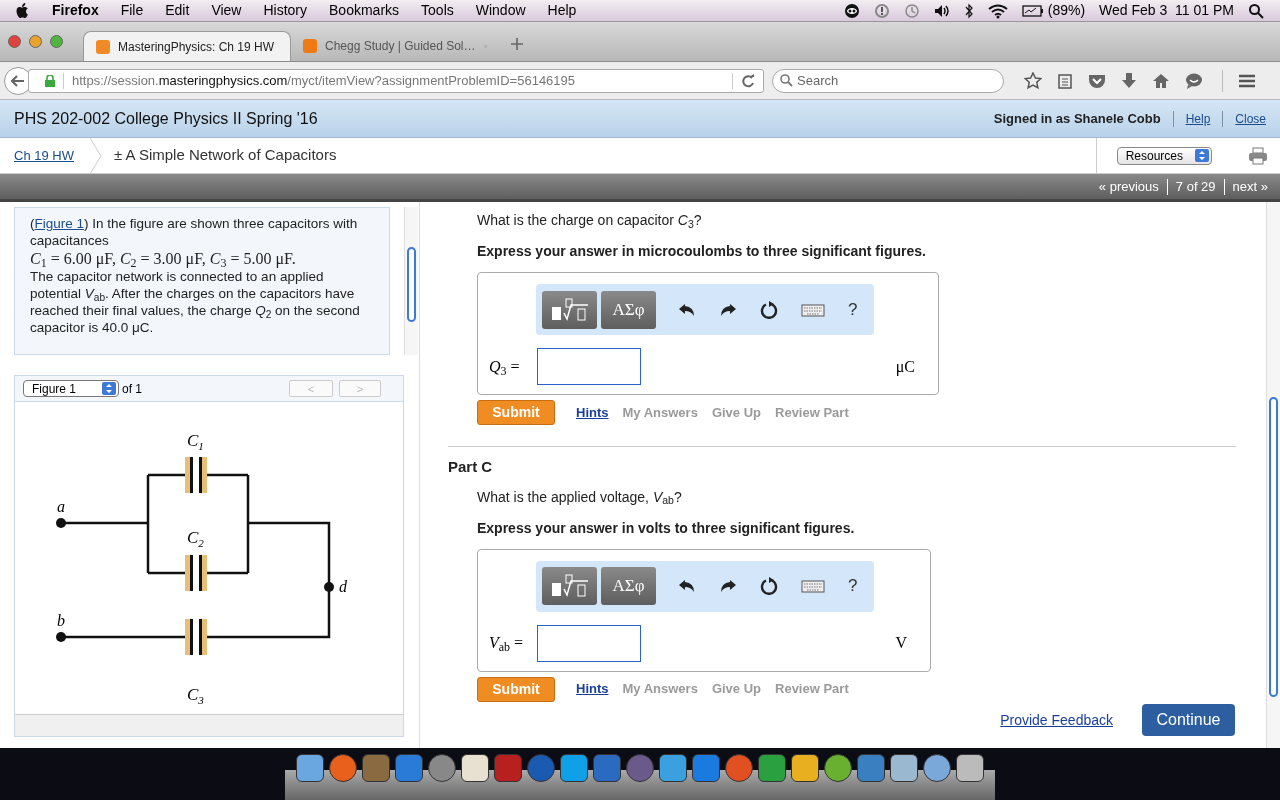 This screenshot has height=800, width=1280. What do you see at coordinates (1161, 80) in the screenshot?
I see `home-icon` at bounding box center [1161, 80].